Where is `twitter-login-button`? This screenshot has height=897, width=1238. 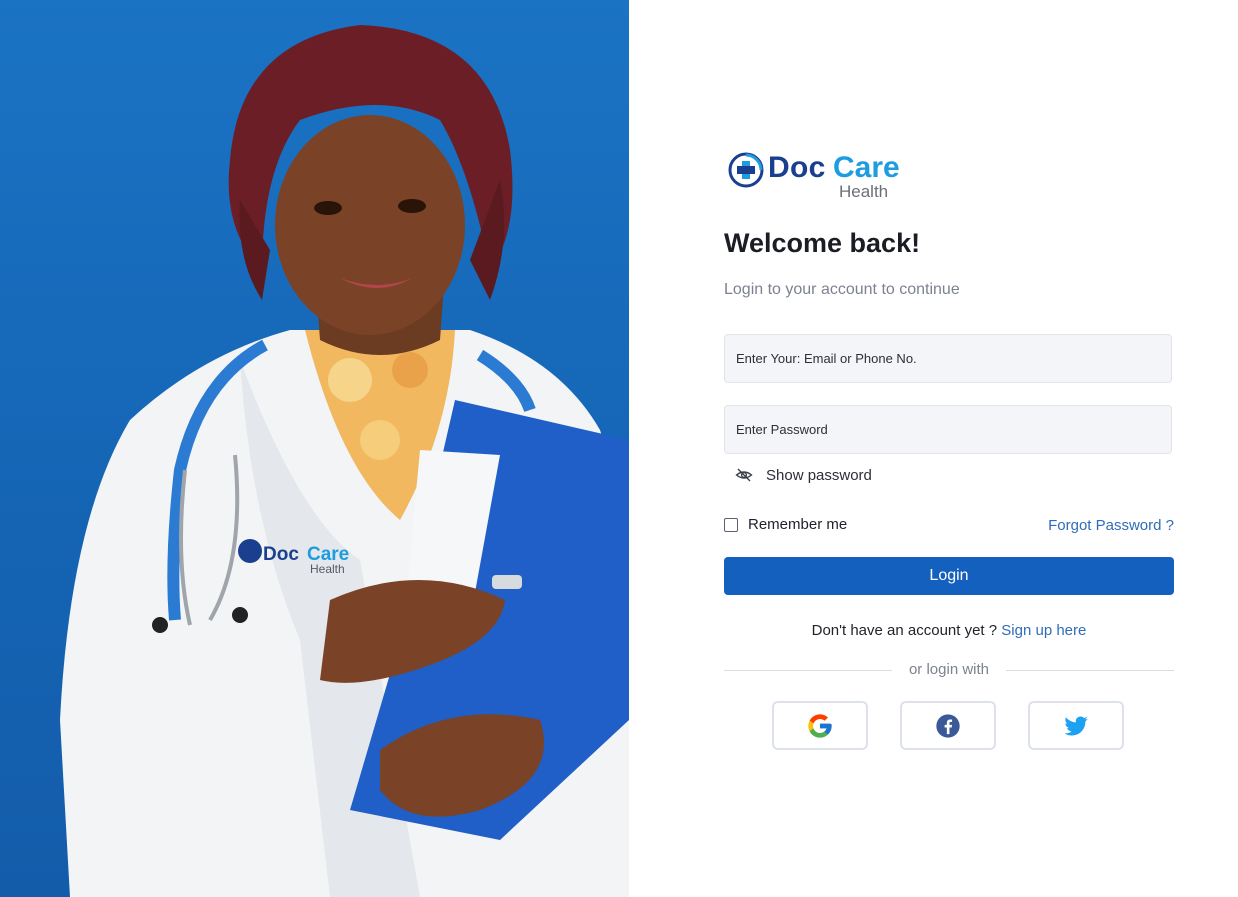
twitter-login-button is located at coordinates (1076, 725).